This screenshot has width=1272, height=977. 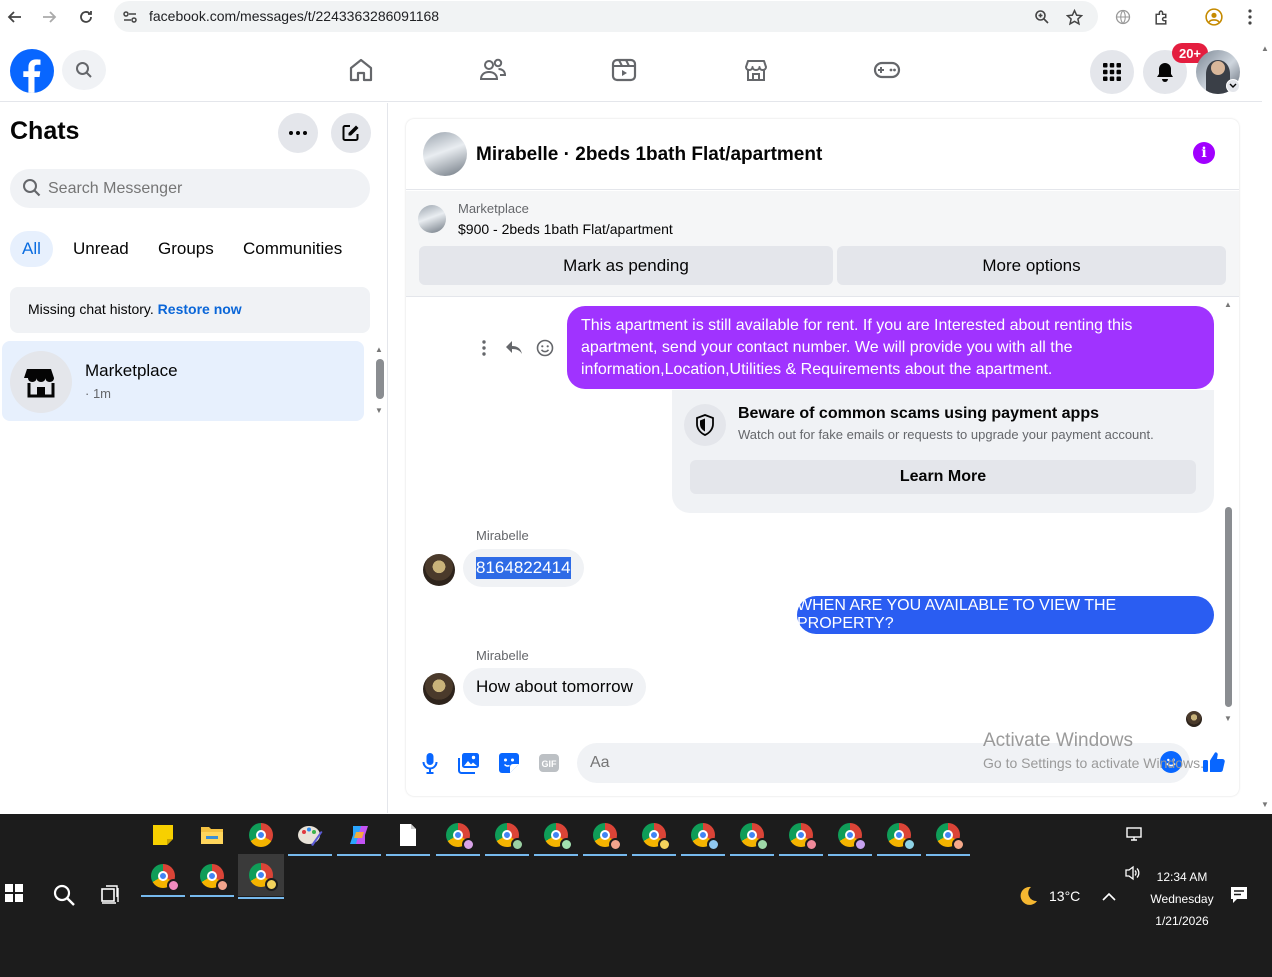 I want to click on chat-item-name: Marketplace, so click(x=131, y=370).